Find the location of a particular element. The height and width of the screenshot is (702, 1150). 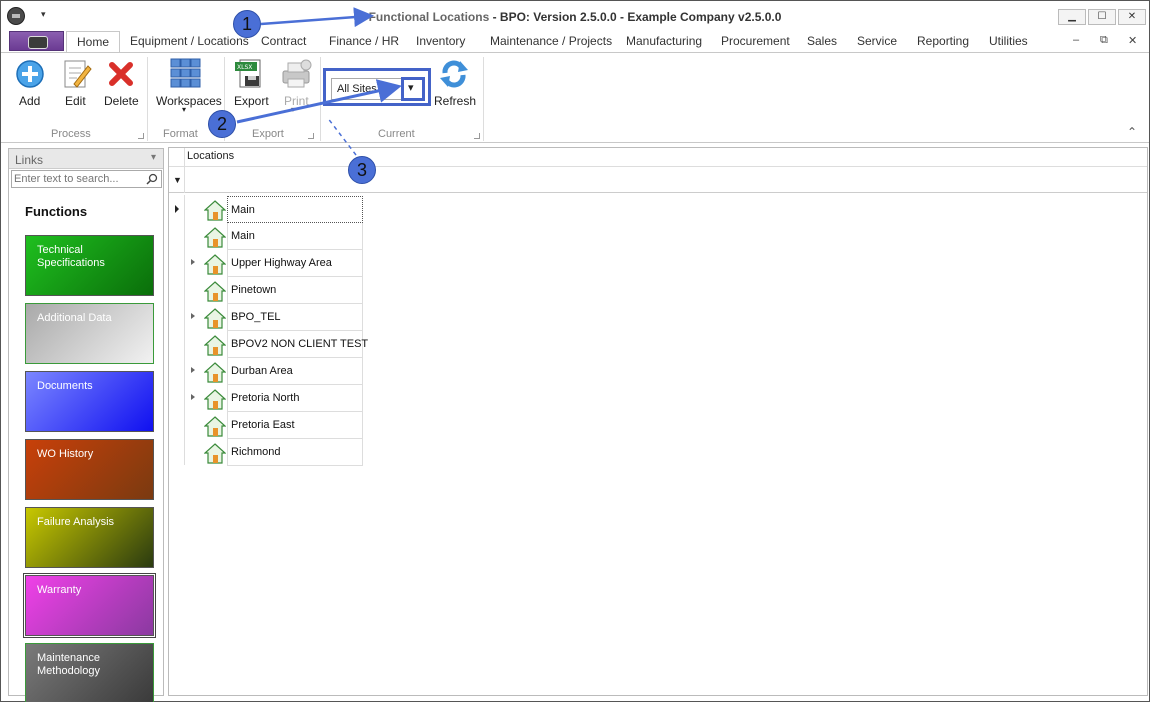

annotation-arrows is located at coordinates (319, 81).